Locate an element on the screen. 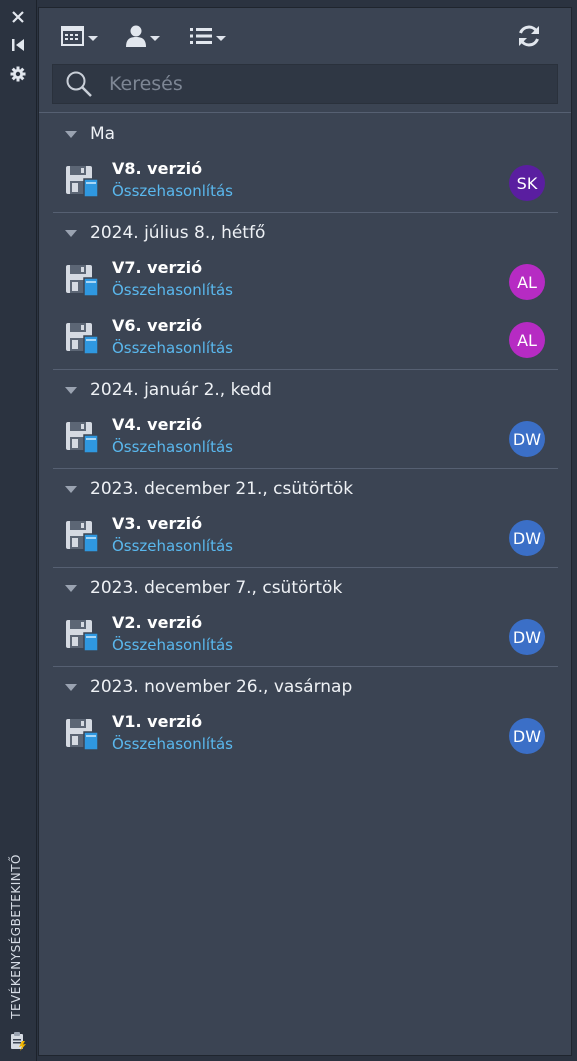 This screenshot has width=577, height=1061. refresh-button is located at coordinates (529, 38).